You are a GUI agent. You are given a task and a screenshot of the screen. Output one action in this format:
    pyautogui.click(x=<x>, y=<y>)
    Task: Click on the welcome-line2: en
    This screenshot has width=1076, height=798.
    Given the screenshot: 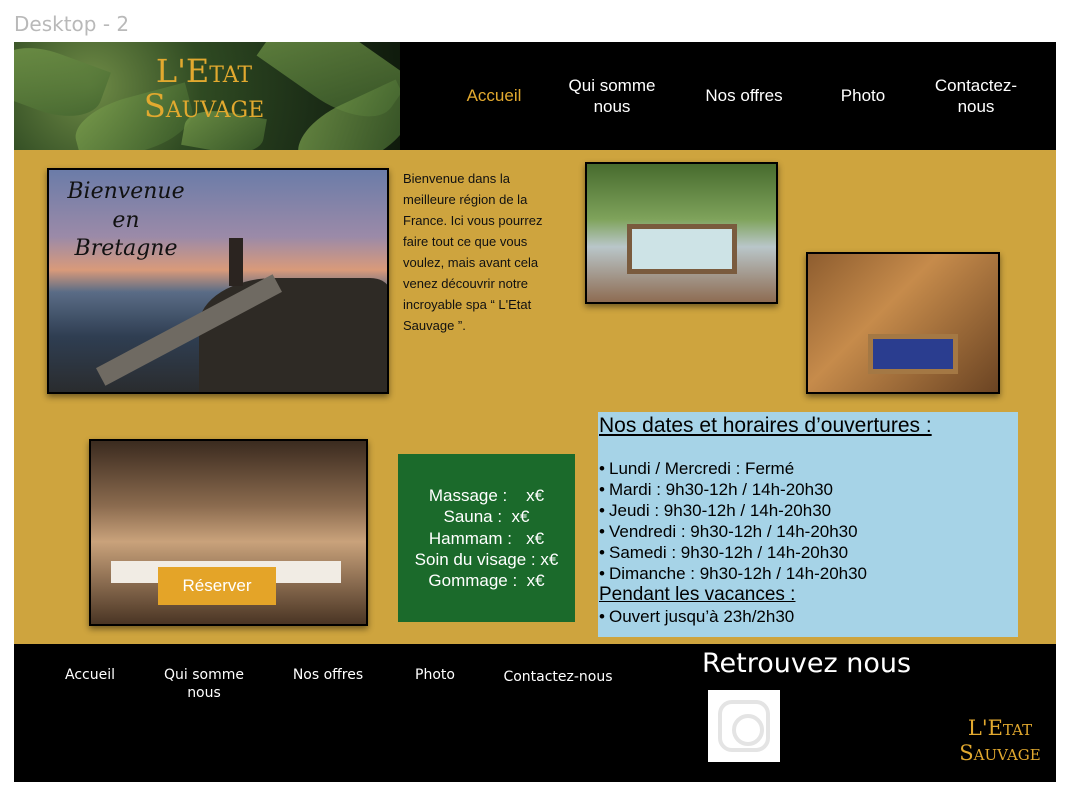 What is the action you would take?
    pyautogui.click(x=126, y=220)
    